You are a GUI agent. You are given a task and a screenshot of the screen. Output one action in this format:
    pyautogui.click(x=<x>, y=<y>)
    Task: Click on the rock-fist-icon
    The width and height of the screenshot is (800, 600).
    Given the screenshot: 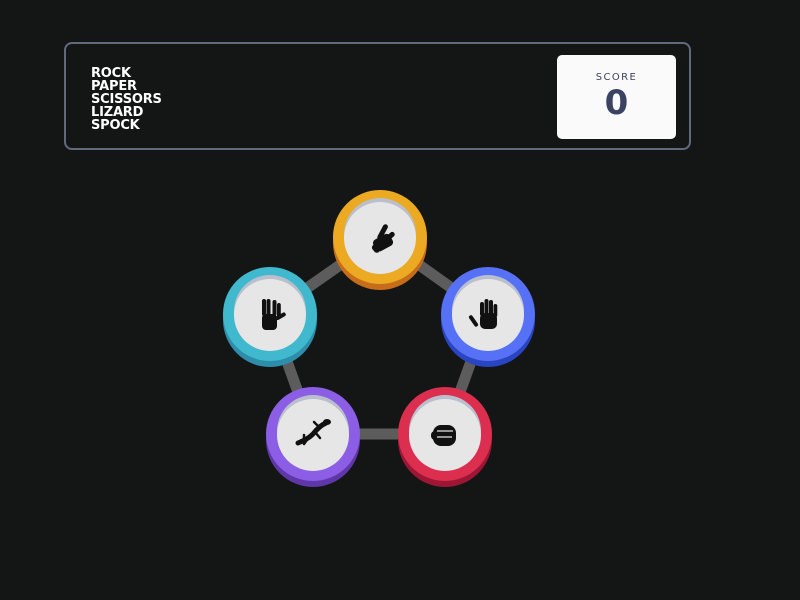 What is the action you would take?
    pyautogui.click(x=443, y=435)
    